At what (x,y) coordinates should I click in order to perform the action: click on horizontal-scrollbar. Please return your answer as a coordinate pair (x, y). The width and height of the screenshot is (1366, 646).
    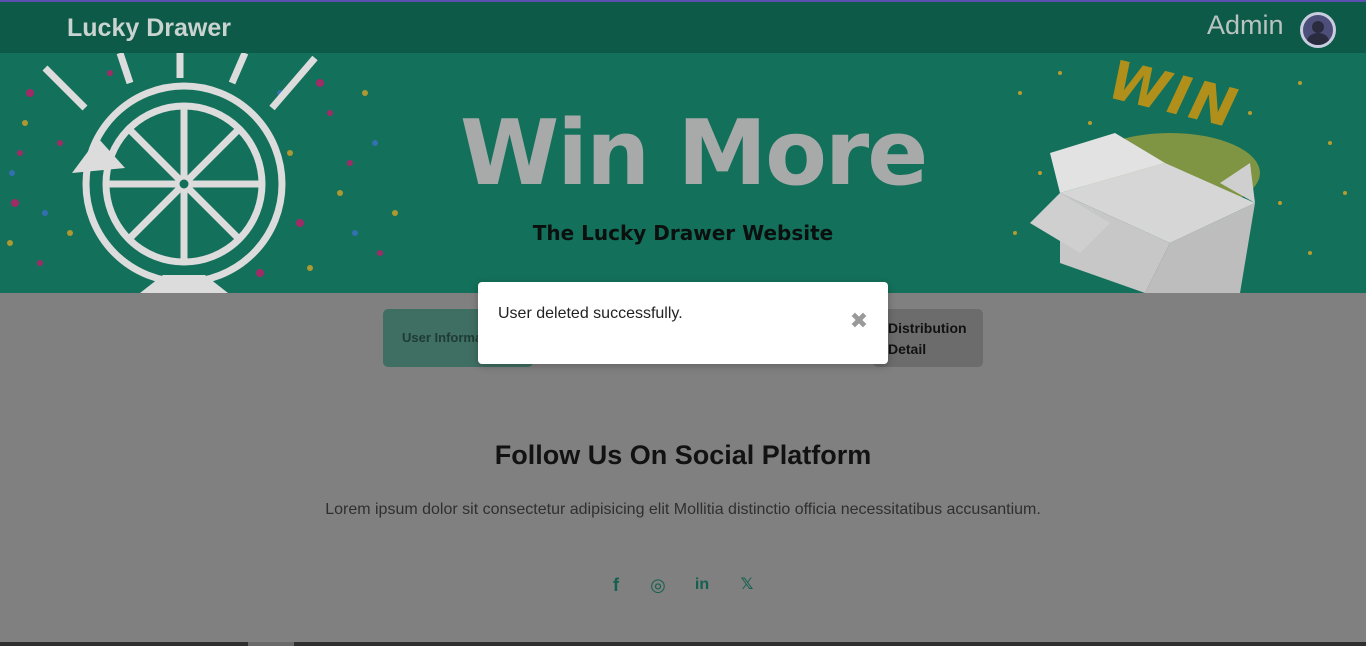
    Looking at the image, I should click on (683, 644).